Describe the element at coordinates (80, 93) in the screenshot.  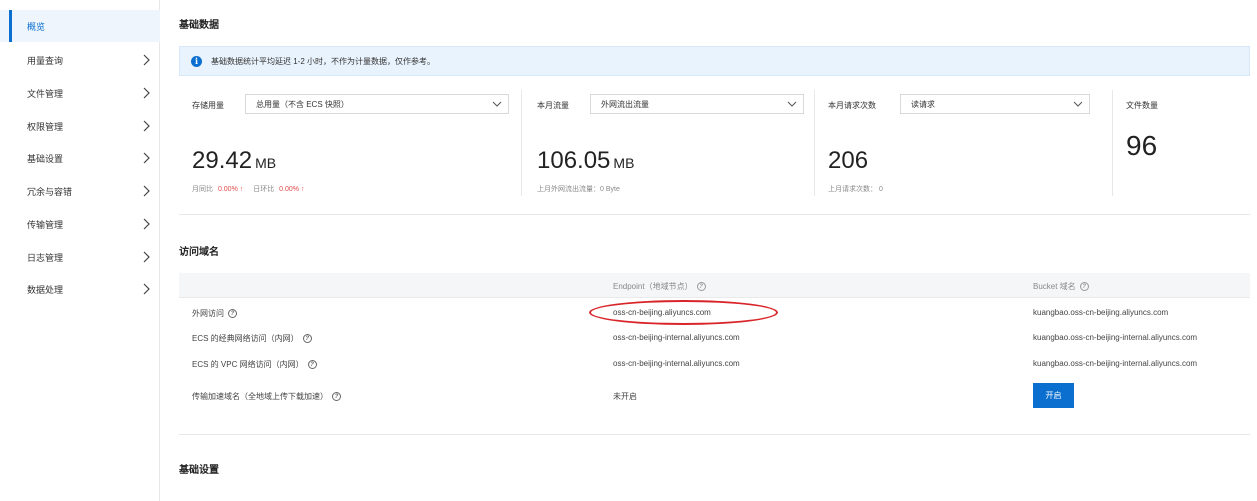
I see `sidebar-item-files: 文件管理` at that location.